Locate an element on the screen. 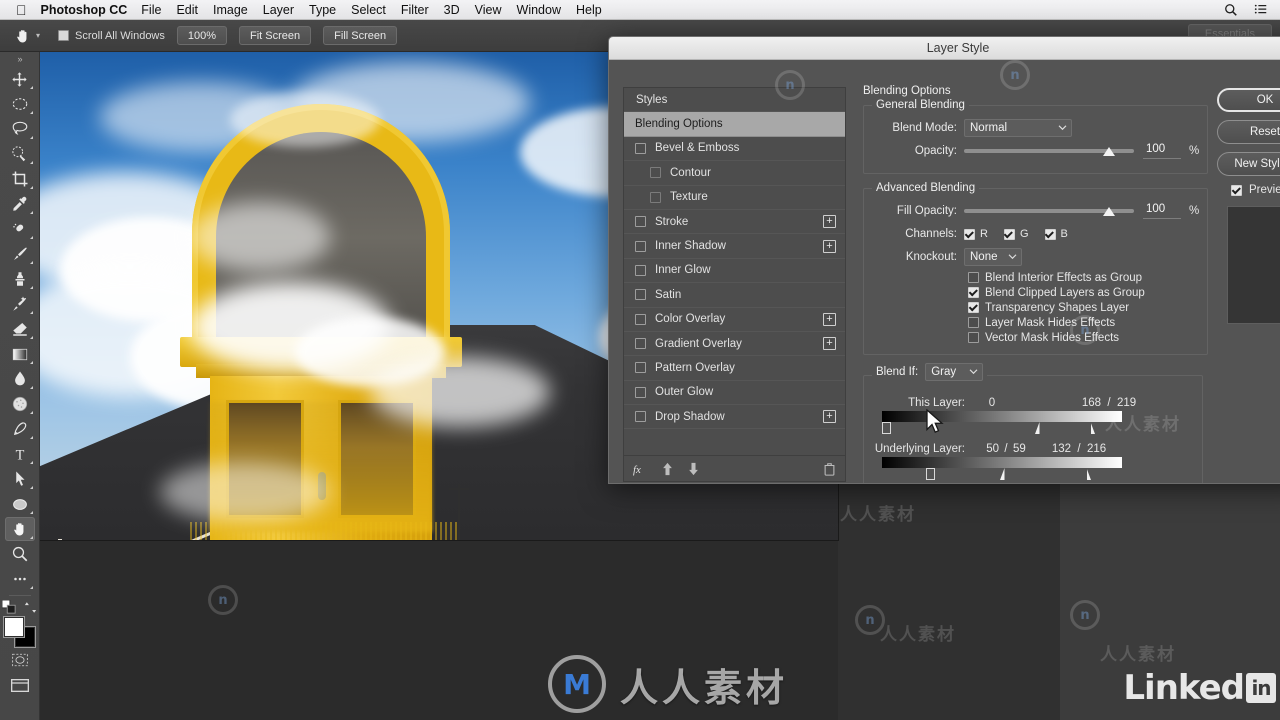  fill-opacity-value: 100 is located at coordinates (1162, 211).